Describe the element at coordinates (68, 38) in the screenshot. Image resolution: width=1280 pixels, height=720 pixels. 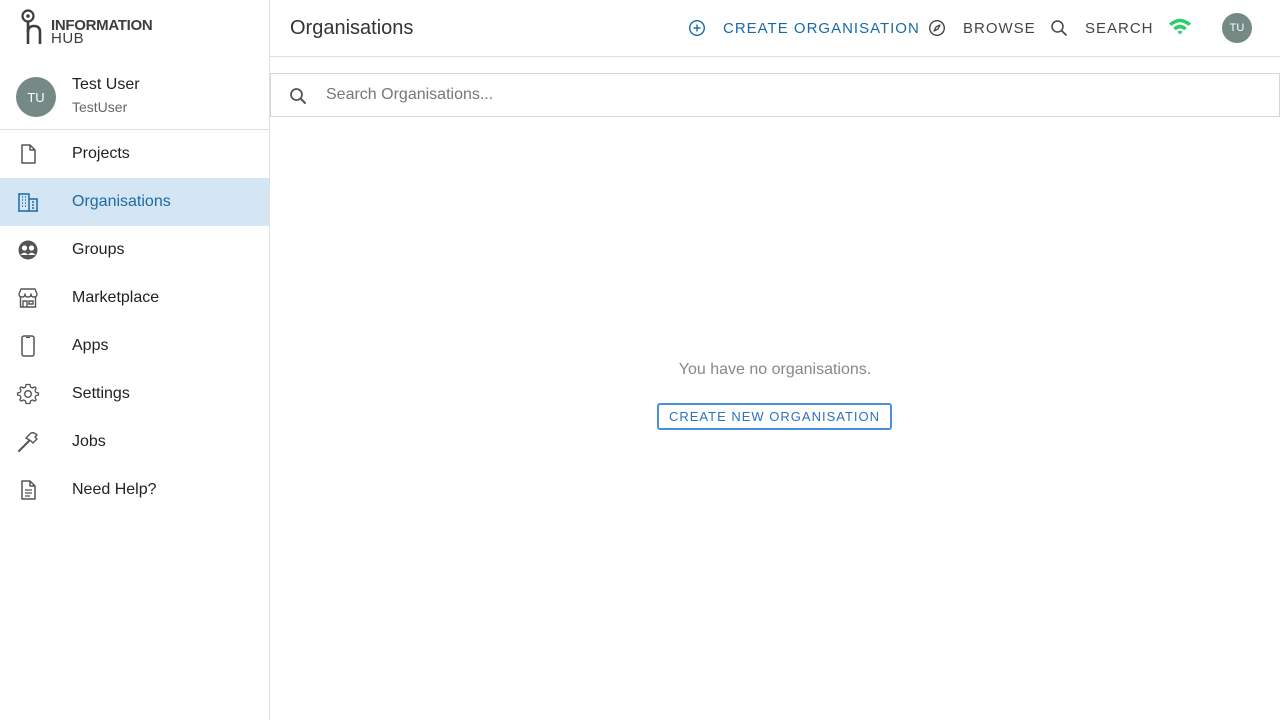
I see `logo-text-line2: HUB` at that location.